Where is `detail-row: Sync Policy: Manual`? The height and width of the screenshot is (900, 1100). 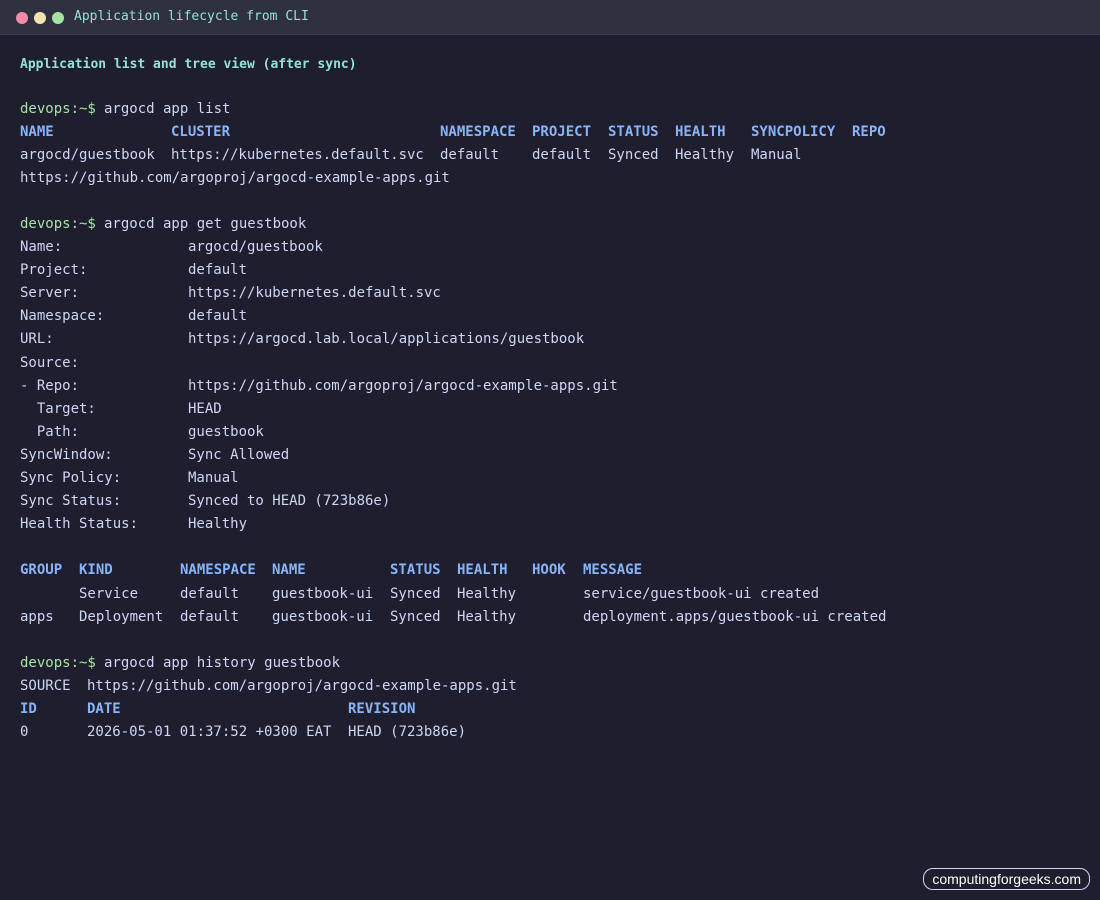 detail-row: Sync Policy: Manual is located at coordinates (550, 478).